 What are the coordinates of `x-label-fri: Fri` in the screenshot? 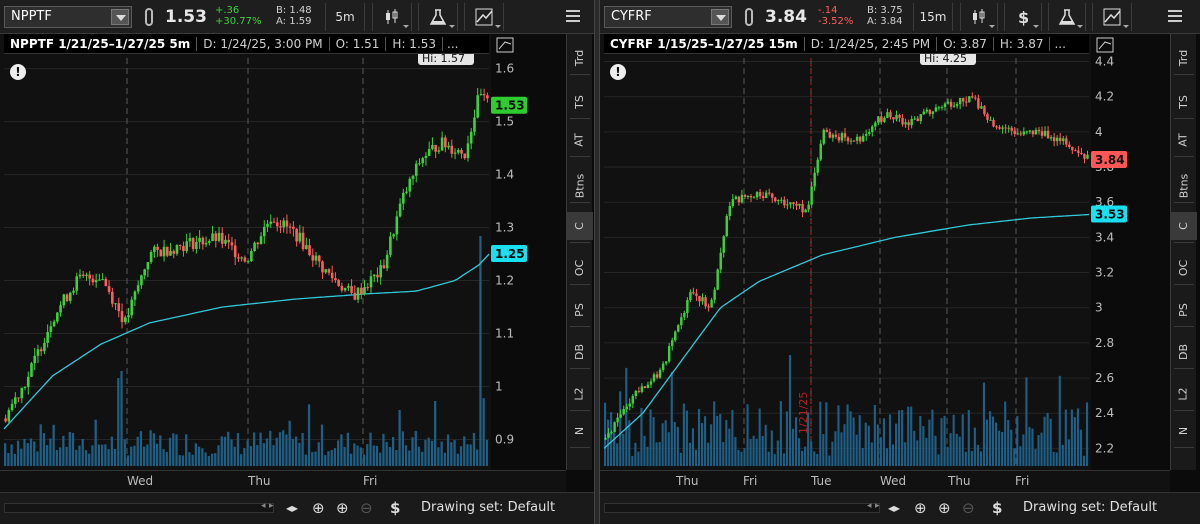 It's located at (370, 481).